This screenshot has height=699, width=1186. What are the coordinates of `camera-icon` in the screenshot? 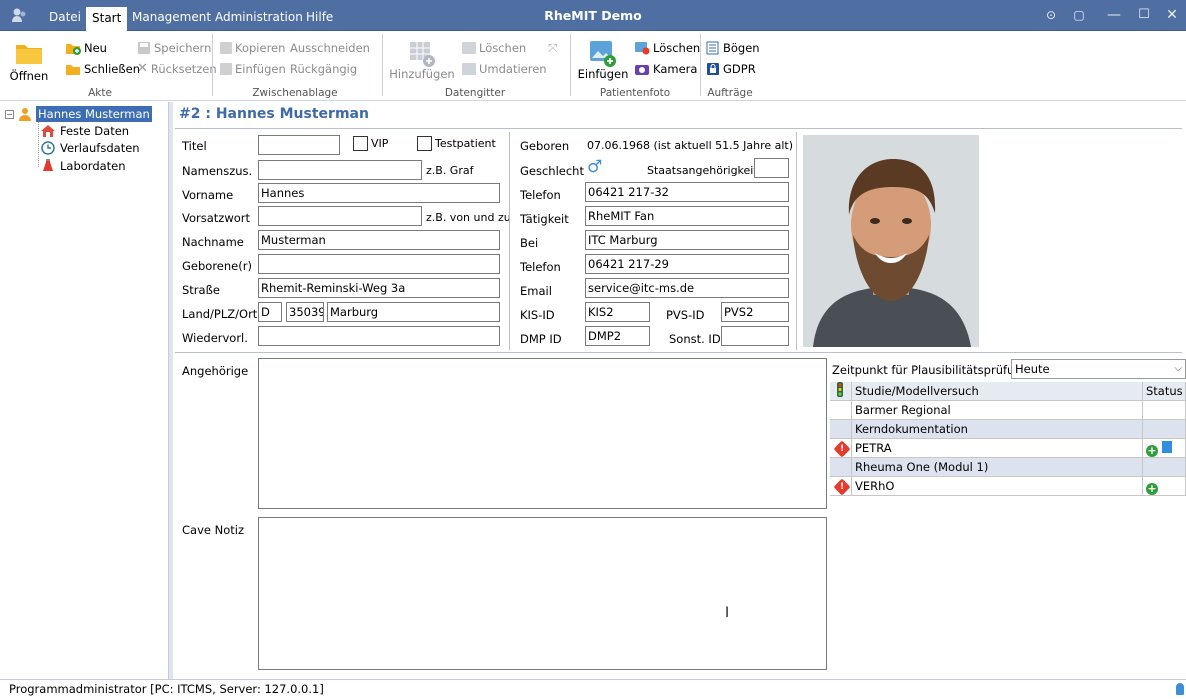 It's located at (642, 70).